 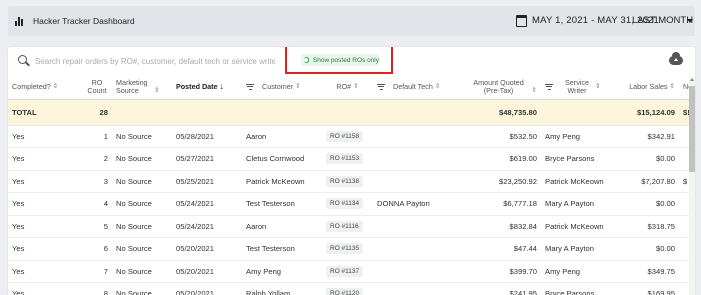 What do you see at coordinates (647, 87) in the screenshot?
I see `col-labor-sales: Labor Sales ⇕` at bounding box center [647, 87].